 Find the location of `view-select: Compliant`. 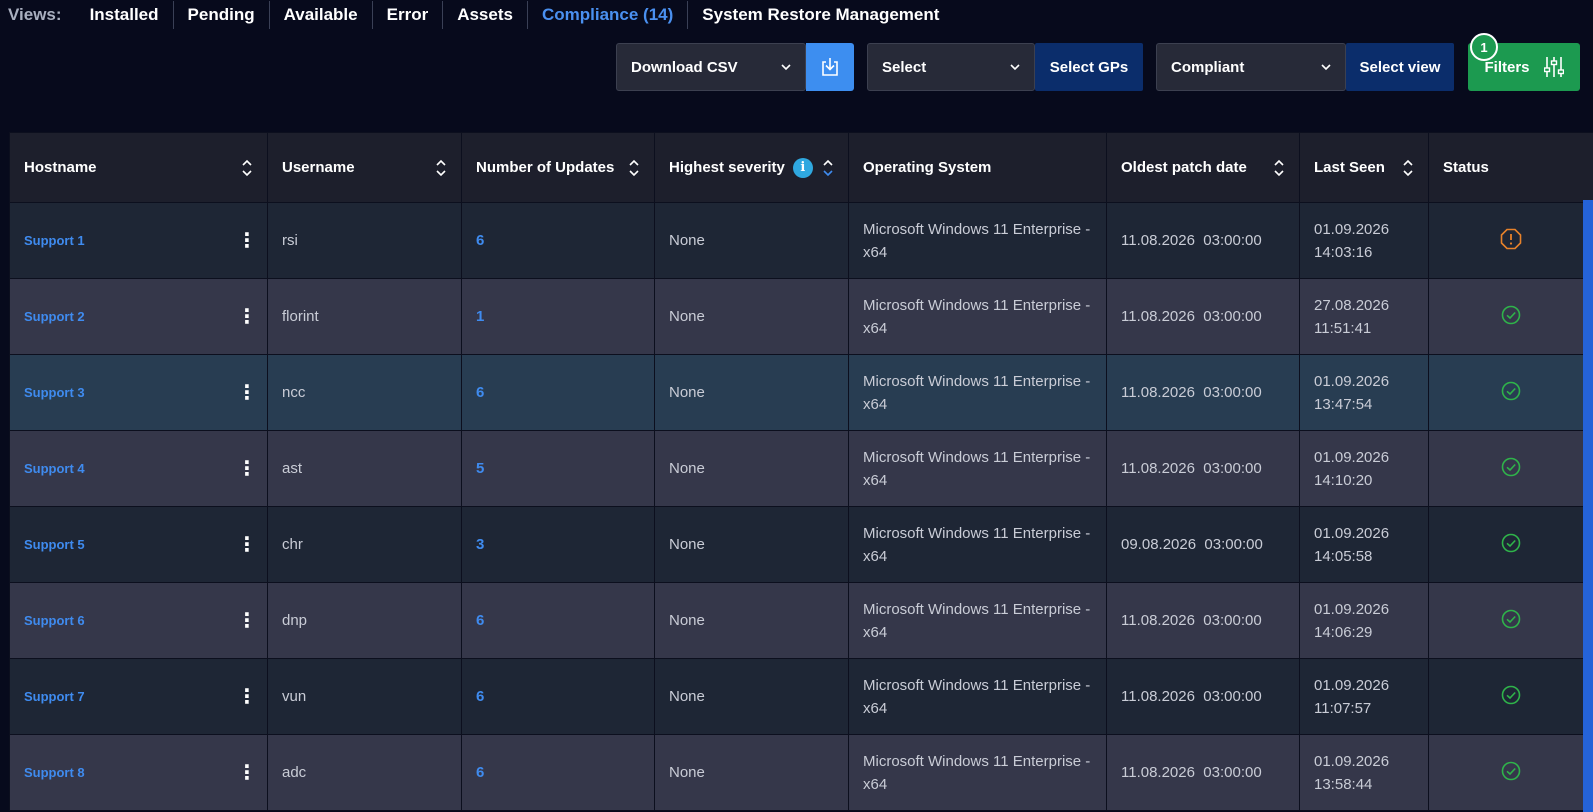

view-select: Compliant is located at coordinates (1251, 67).